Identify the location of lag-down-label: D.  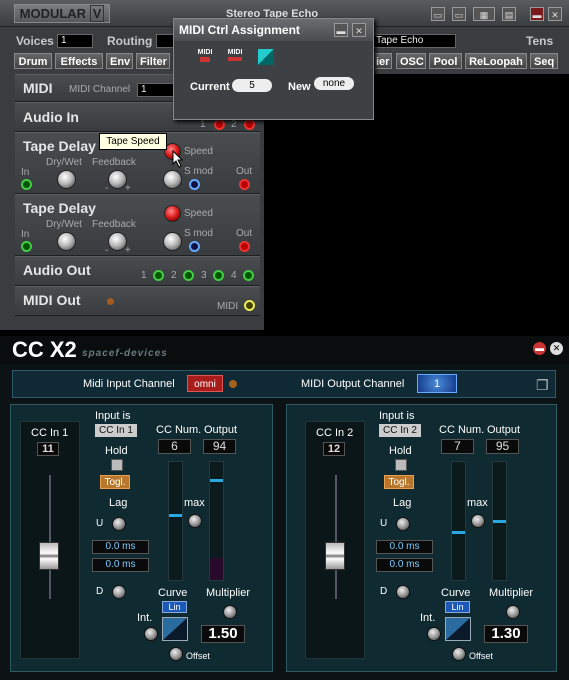
(384, 591).